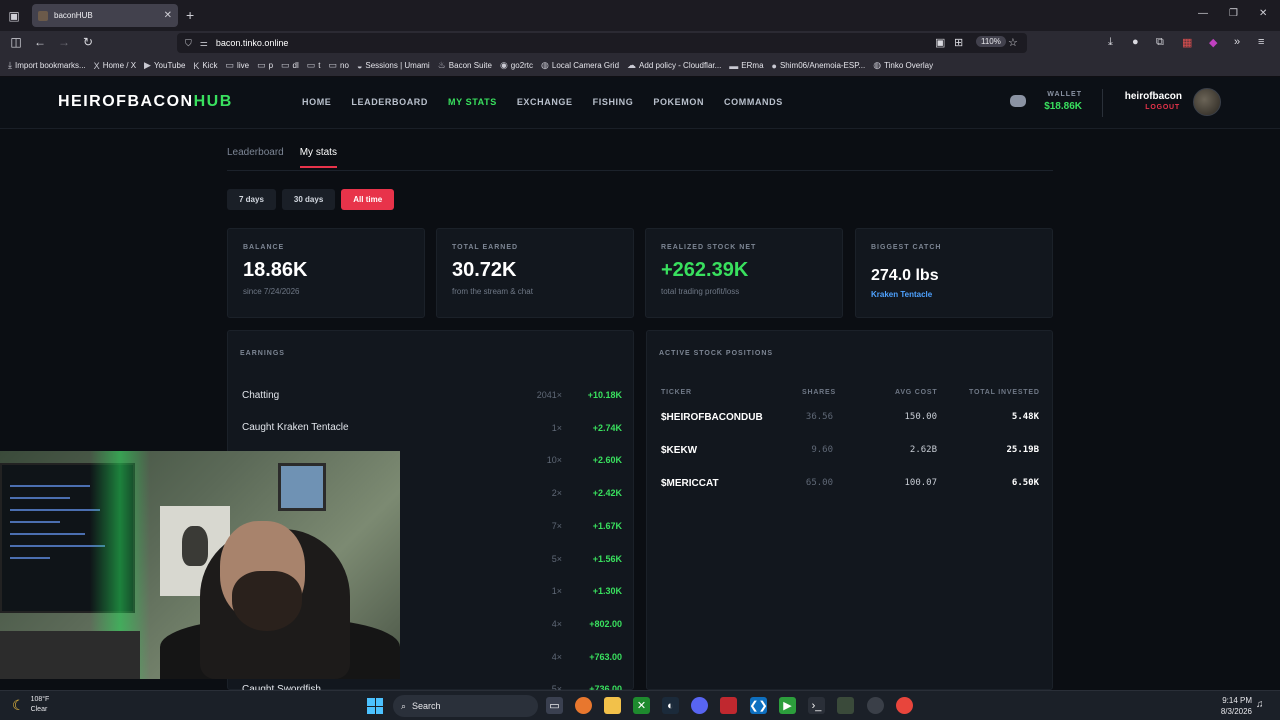 The image size is (1280, 720). I want to click on terminal-icon: ›_, so click(816, 705).